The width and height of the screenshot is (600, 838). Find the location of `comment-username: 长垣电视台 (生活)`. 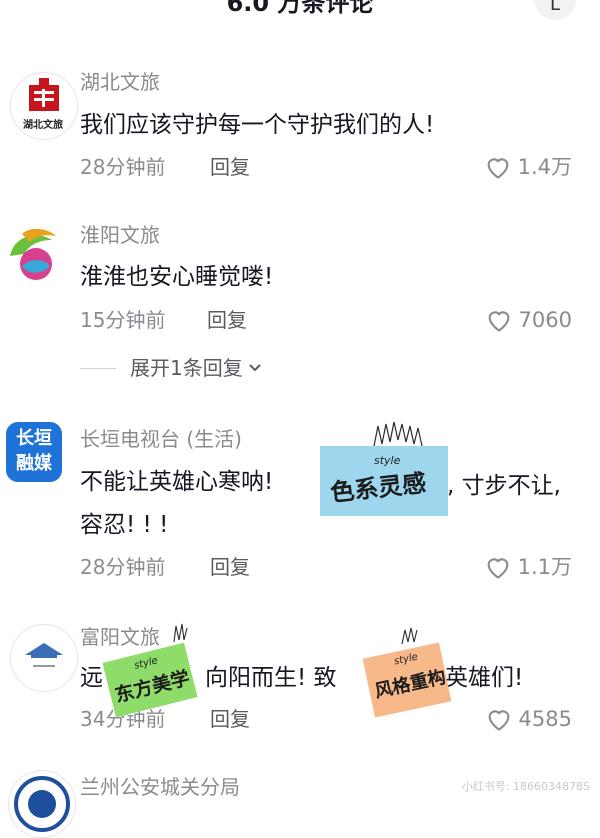

comment-username: 长垣电视台 (生活) is located at coordinates (161, 439).